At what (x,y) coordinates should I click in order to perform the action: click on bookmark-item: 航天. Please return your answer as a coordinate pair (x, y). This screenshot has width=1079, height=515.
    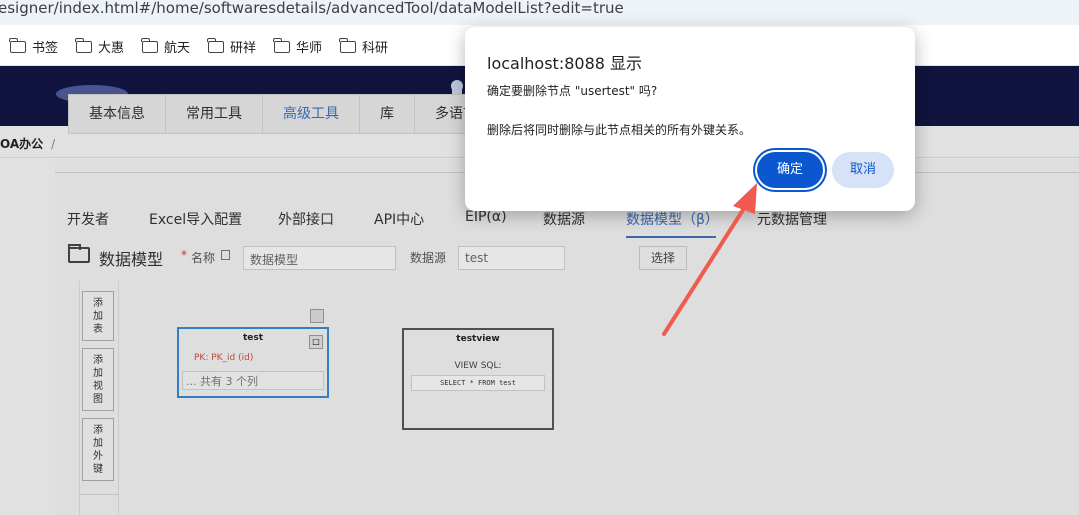
    Looking at the image, I should click on (165, 46).